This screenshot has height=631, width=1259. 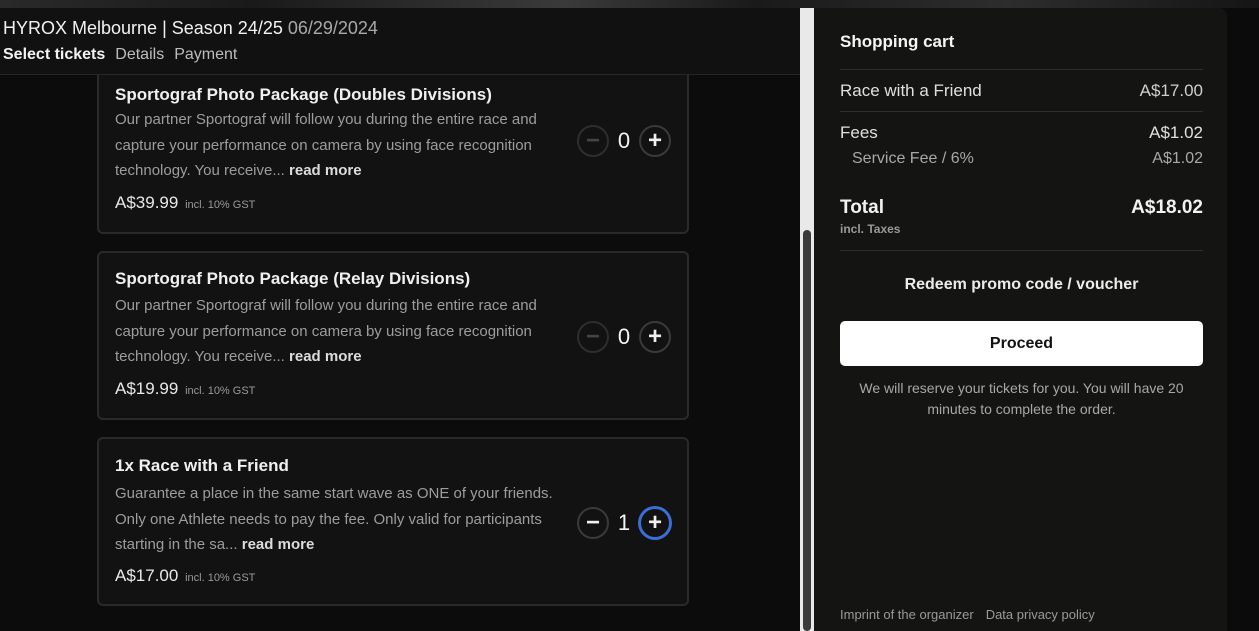 I want to click on service-fee-label: Service Fee / 6%, so click(x=913, y=158).